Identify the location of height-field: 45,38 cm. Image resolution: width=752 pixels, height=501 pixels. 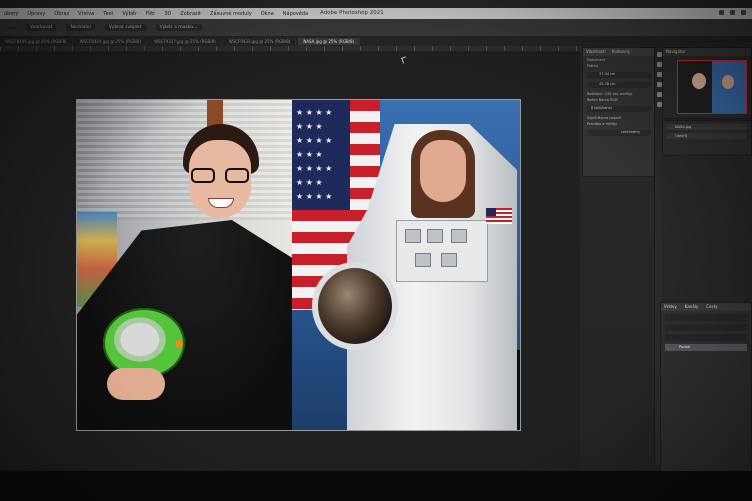
(619, 85).